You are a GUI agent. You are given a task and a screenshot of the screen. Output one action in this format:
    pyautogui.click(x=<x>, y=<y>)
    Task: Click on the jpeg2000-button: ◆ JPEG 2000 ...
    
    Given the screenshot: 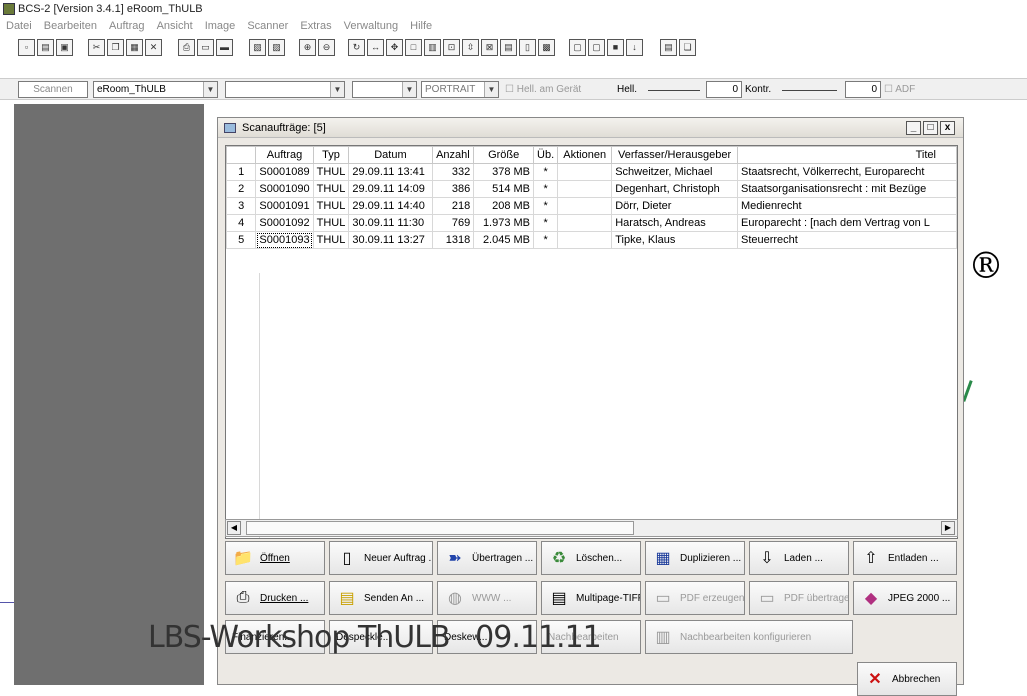 What is the action you would take?
    pyautogui.click(x=905, y=598)
    